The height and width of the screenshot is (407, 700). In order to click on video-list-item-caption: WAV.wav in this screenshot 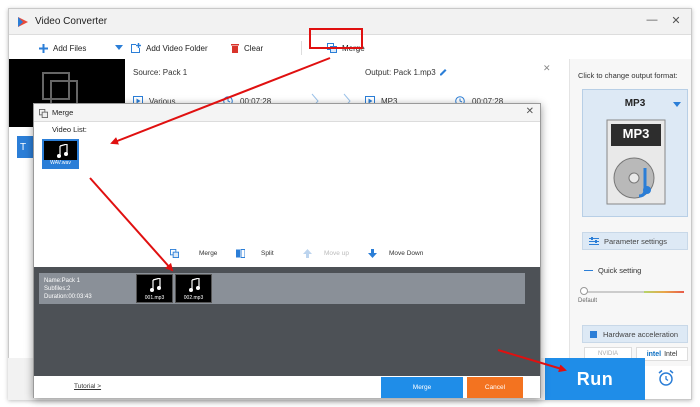, I will do `click(60, 163)`.